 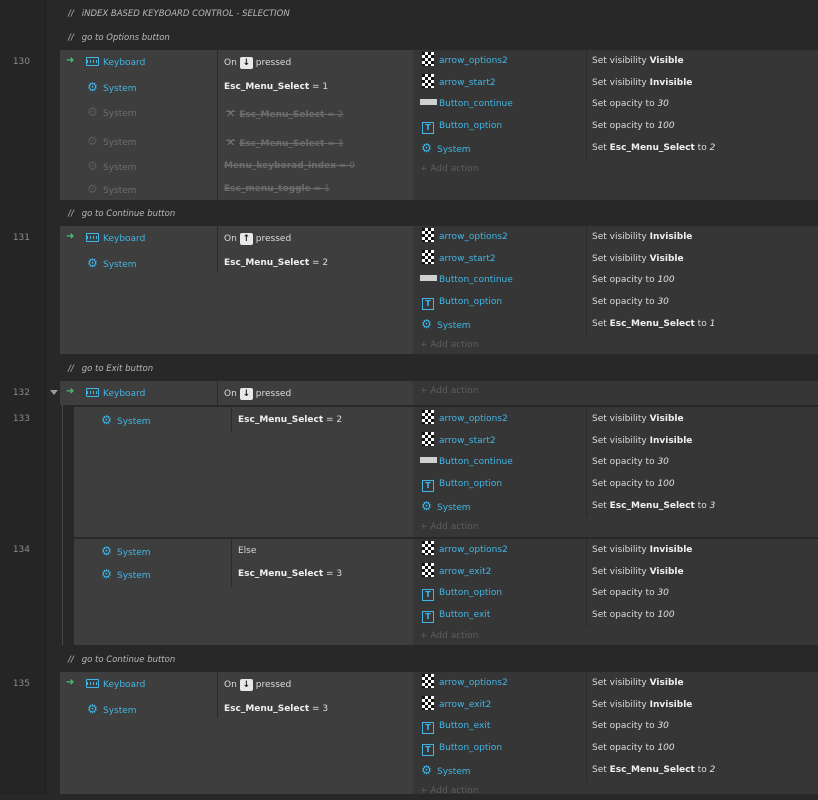 What do you see at coordinates (21, 62) in the screenshot?
I see `line-number: 130` at bounding box center [21, 62].